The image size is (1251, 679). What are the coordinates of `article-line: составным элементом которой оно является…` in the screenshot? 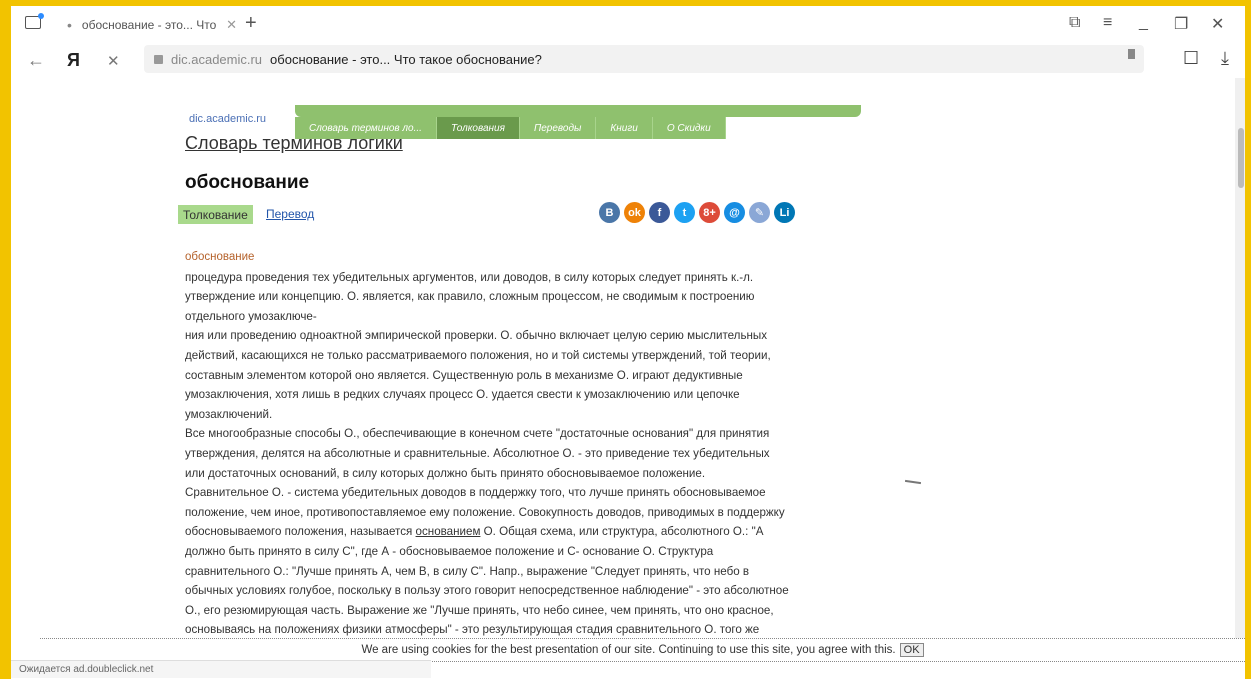 It's located at (464, 375).